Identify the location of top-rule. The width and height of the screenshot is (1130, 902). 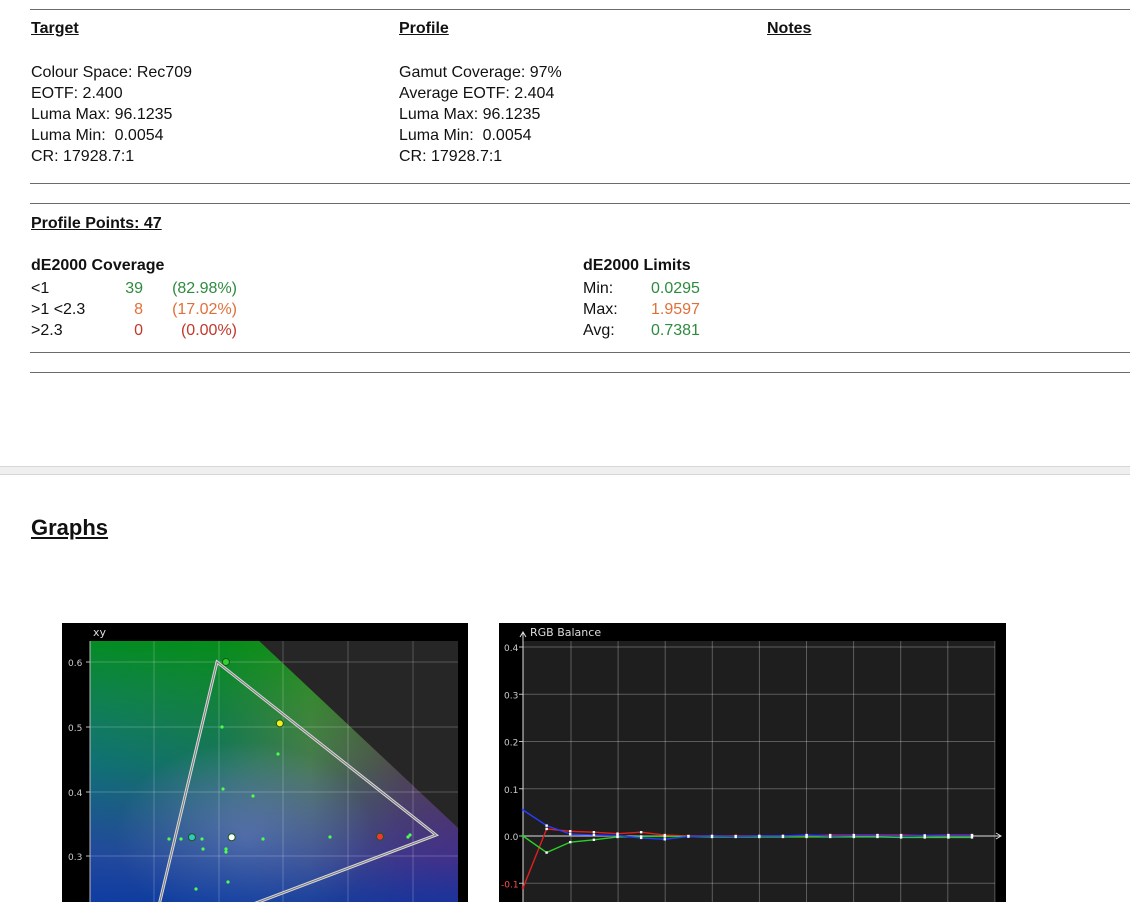
(580, 9).